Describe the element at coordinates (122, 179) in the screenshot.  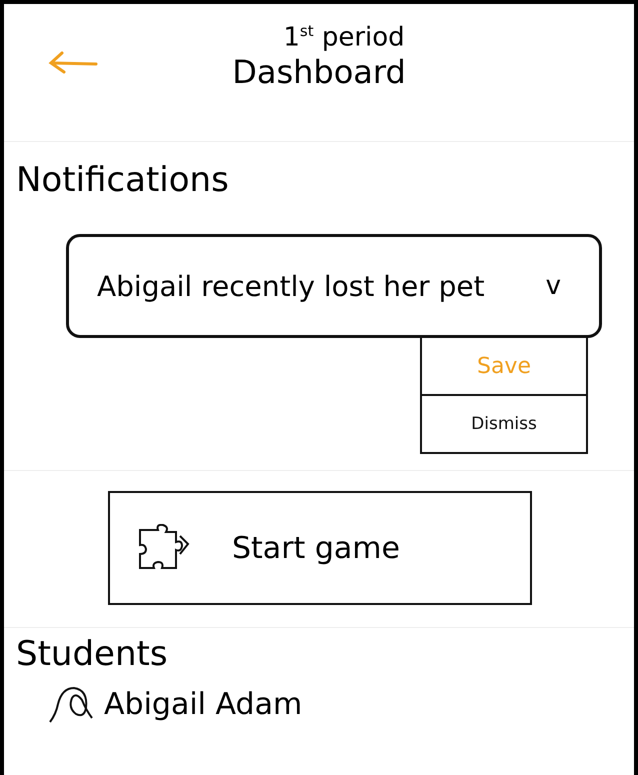
I see `notifications-heading: Notifications` at that location.